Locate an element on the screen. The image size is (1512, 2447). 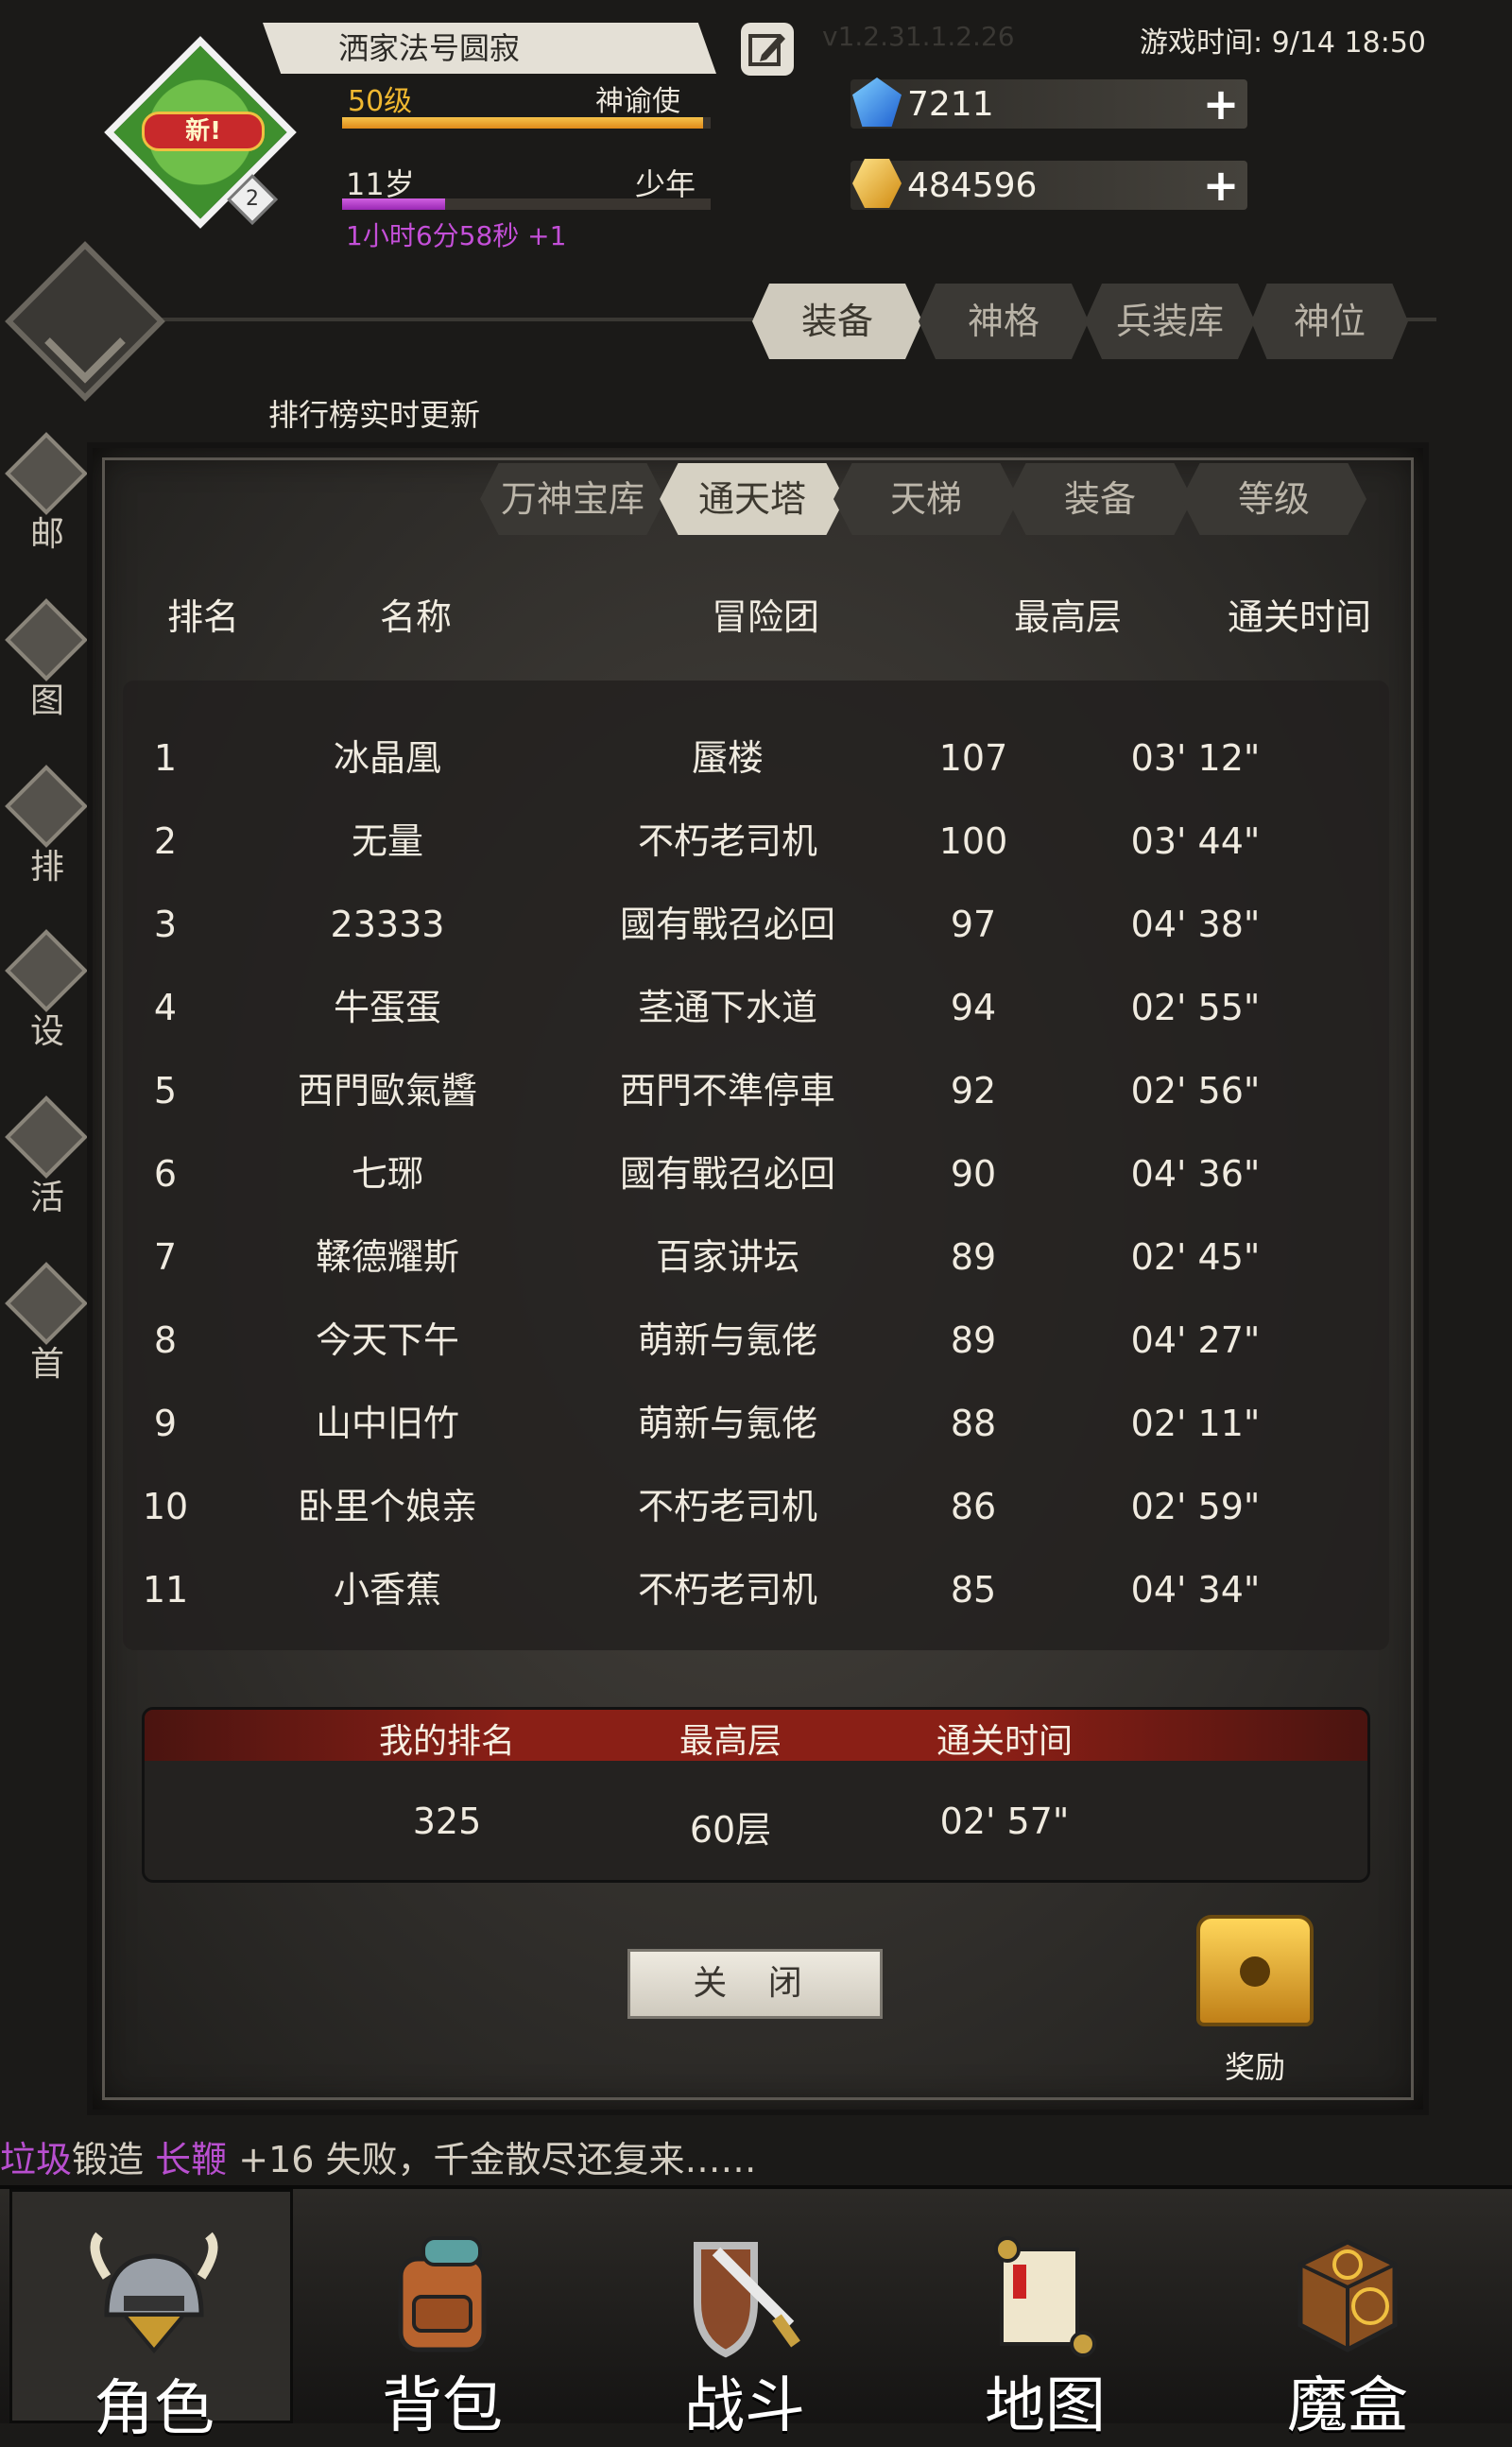
gold-amount: 484596 is located at coordinates (972, 185).